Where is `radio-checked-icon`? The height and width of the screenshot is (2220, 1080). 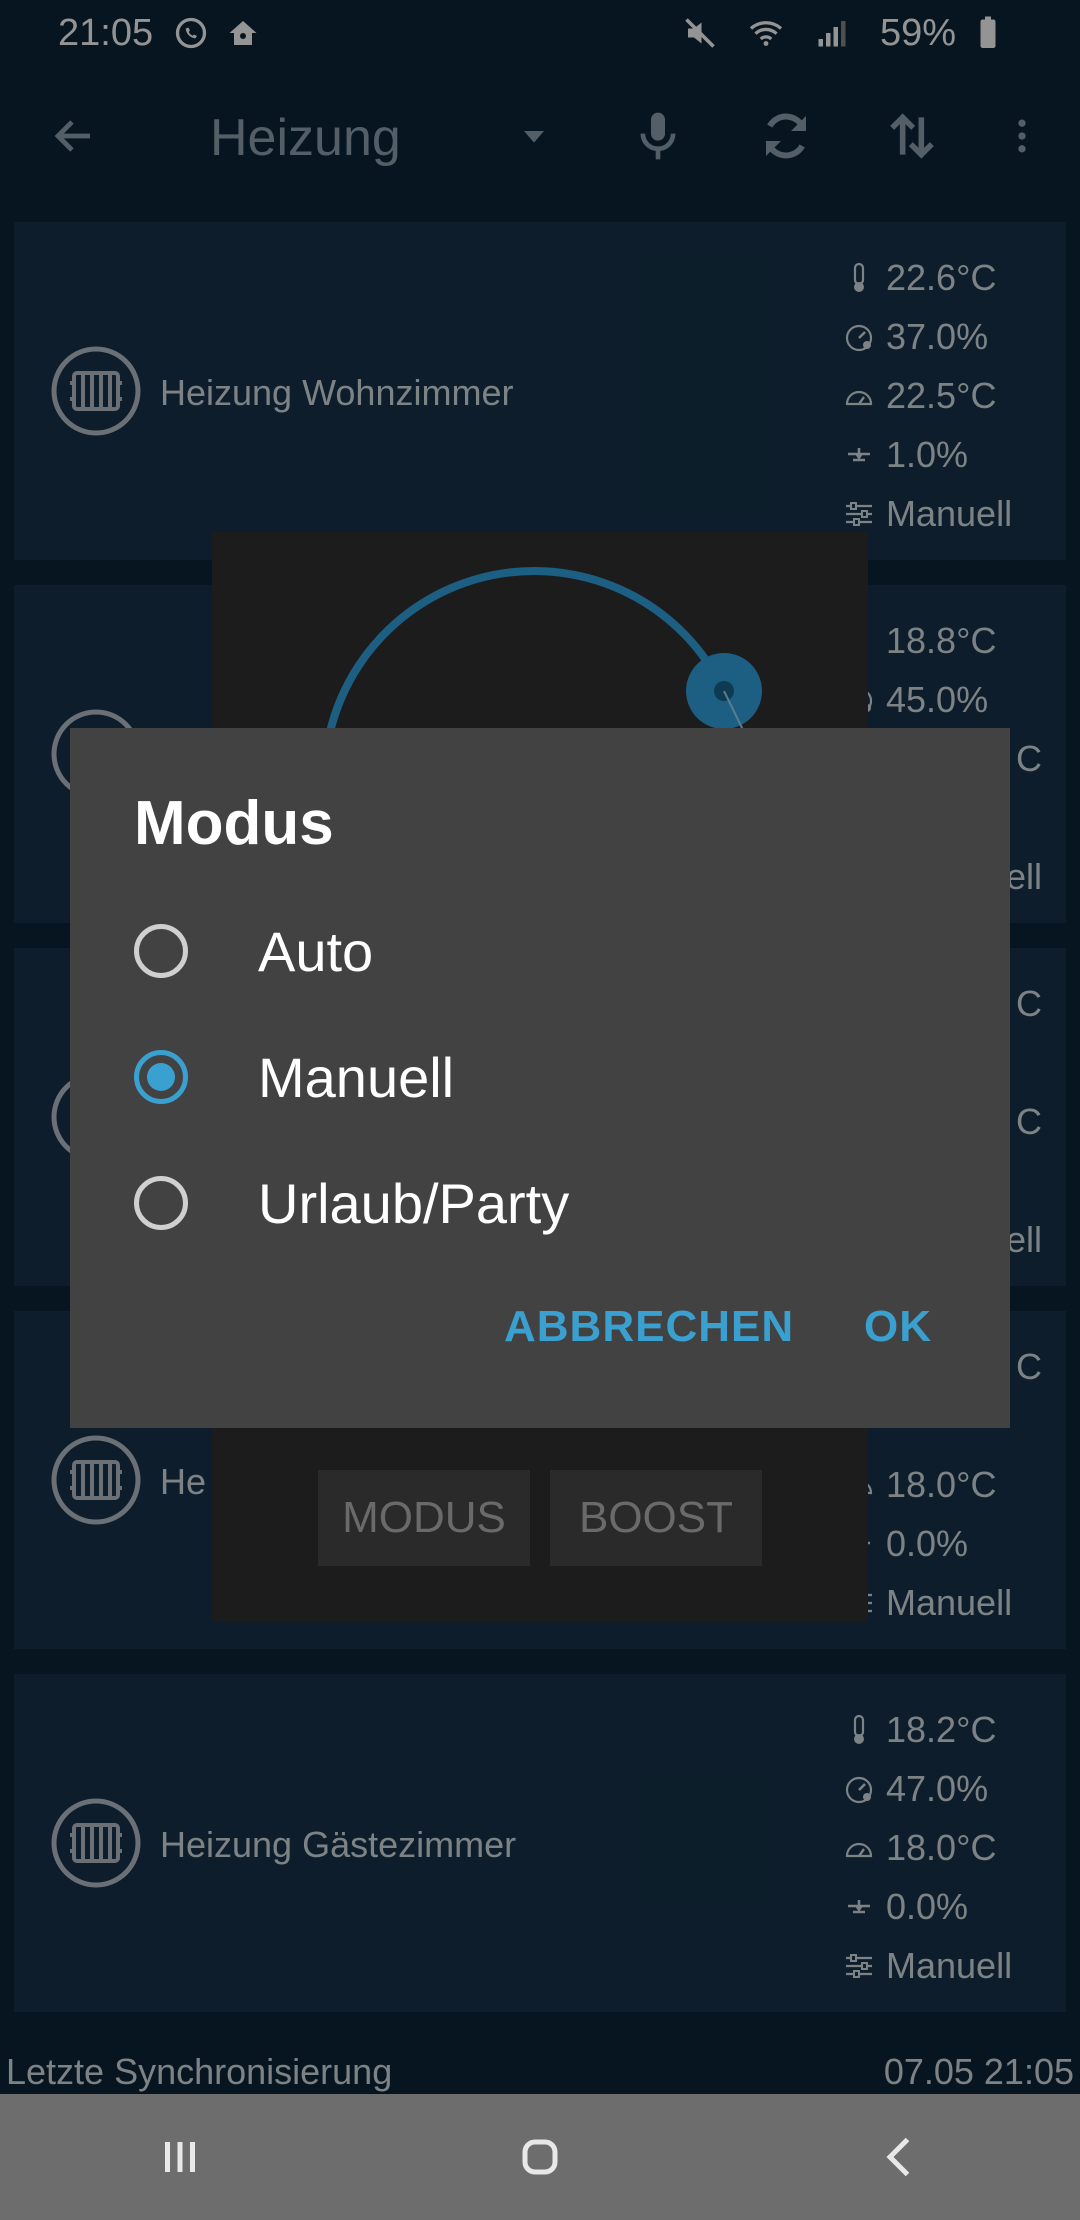 radio-checked-icon is located at coordinates (161, 1077).